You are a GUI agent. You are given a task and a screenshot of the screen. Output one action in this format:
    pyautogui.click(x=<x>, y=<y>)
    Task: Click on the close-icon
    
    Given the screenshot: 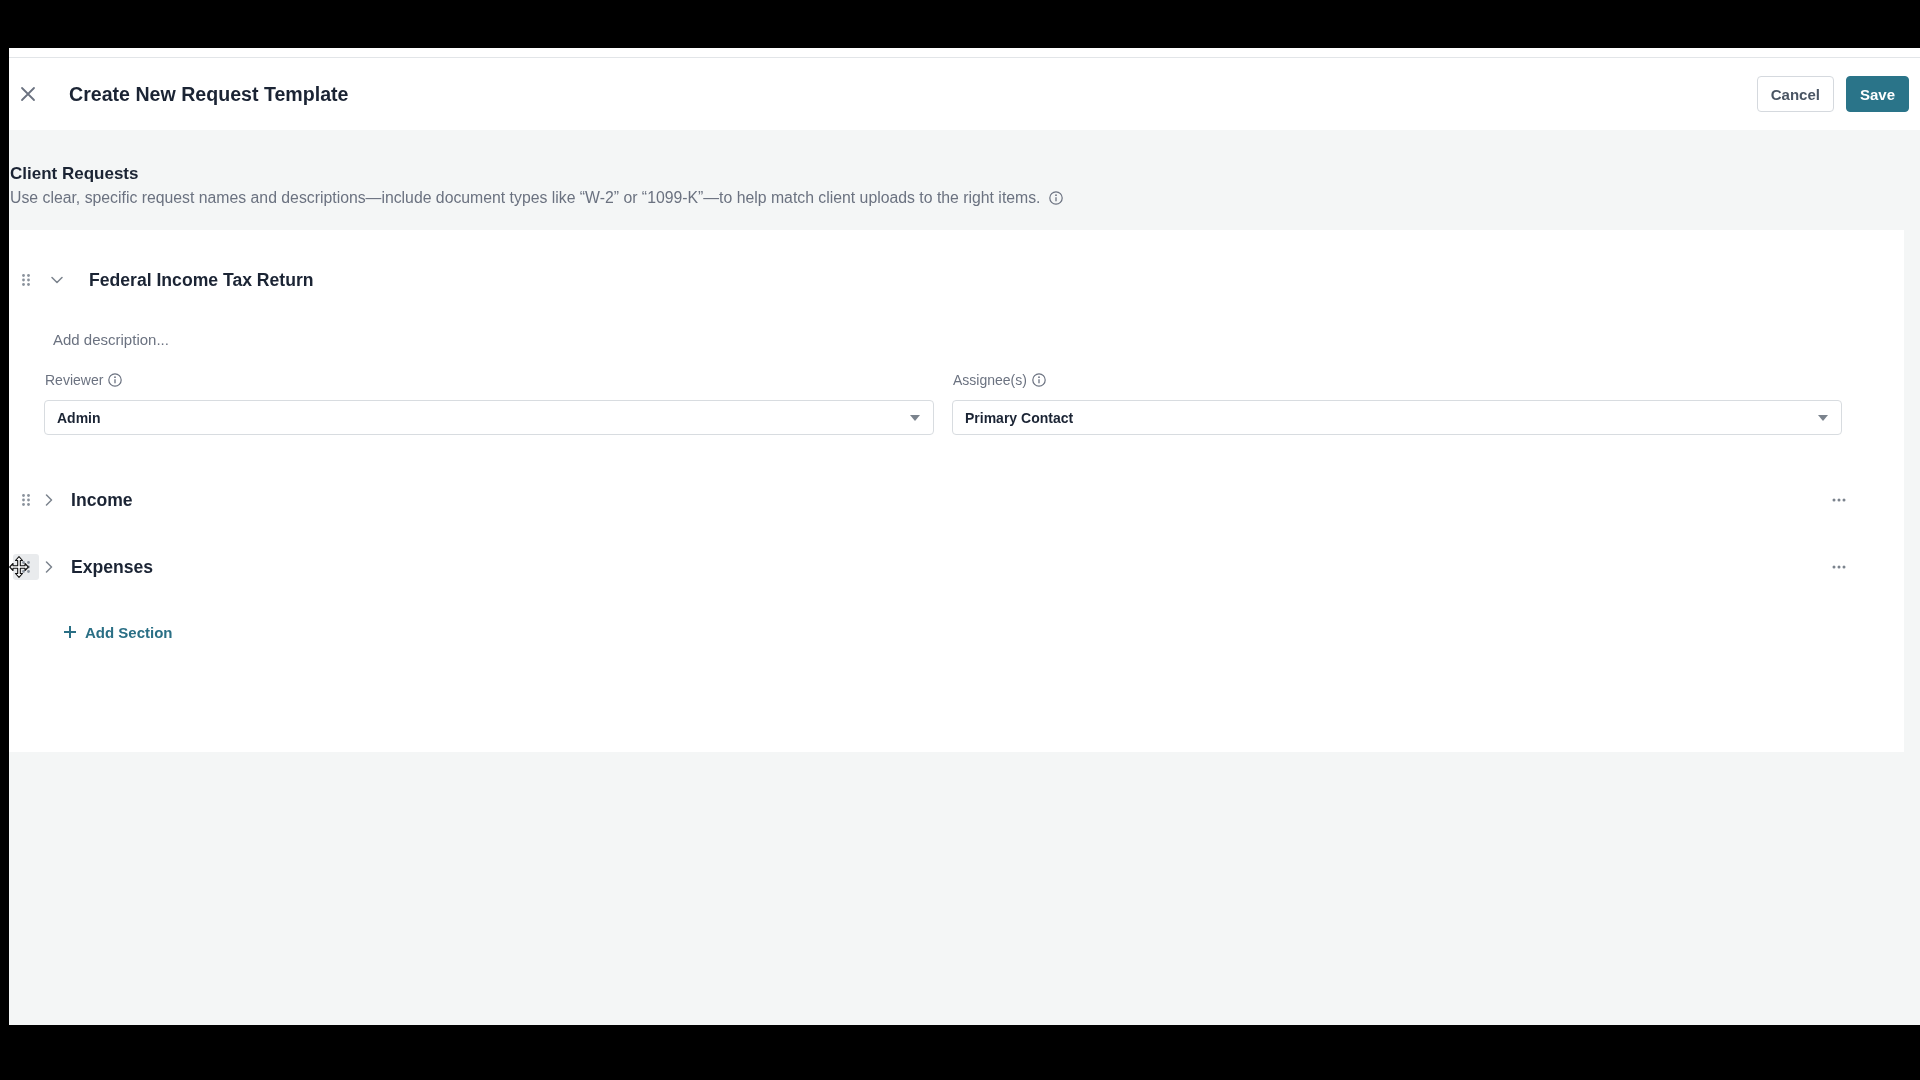 What is the action you would take?
    pyautogui.click(x=28, y=94)
    